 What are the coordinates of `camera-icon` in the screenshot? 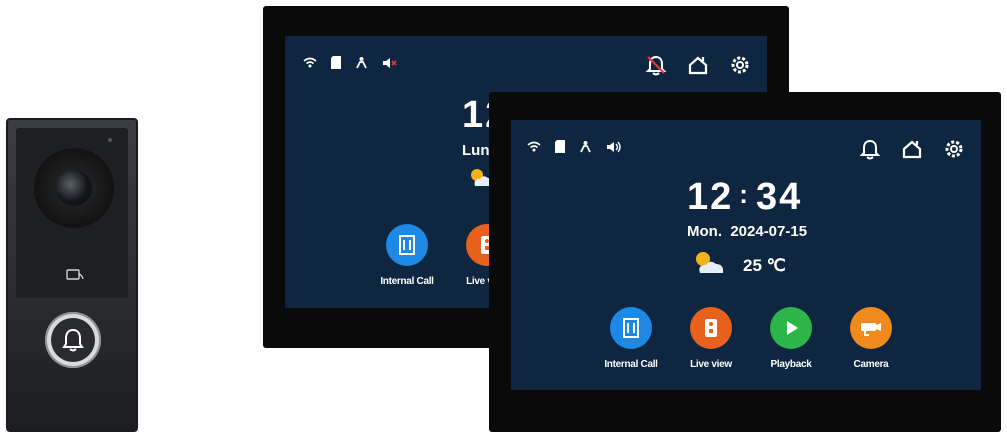 It's located at (871, 329).